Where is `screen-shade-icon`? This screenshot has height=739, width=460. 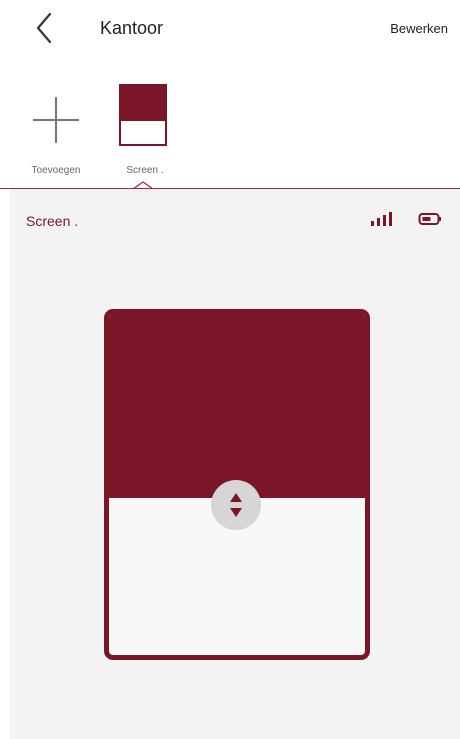
screen-shade-icon is located at coordinates (143, 115).